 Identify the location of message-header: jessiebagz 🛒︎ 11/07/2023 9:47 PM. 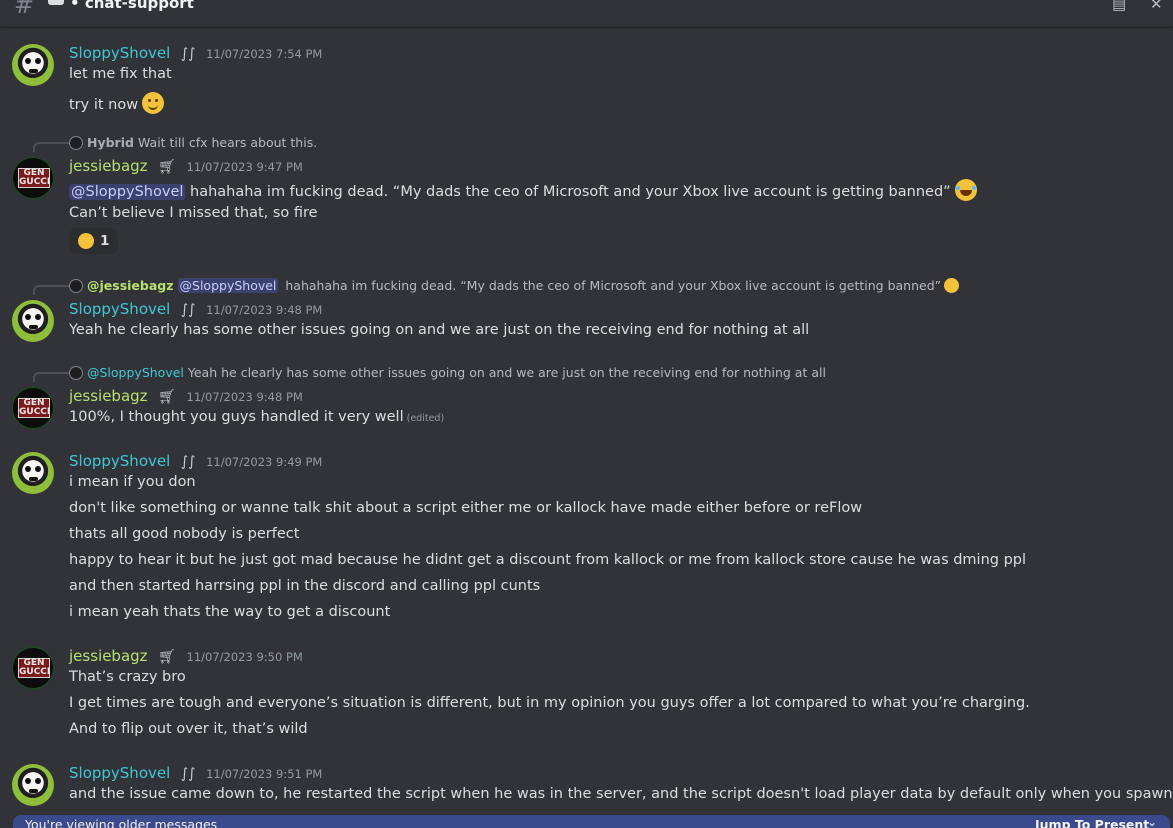
(186, 167).